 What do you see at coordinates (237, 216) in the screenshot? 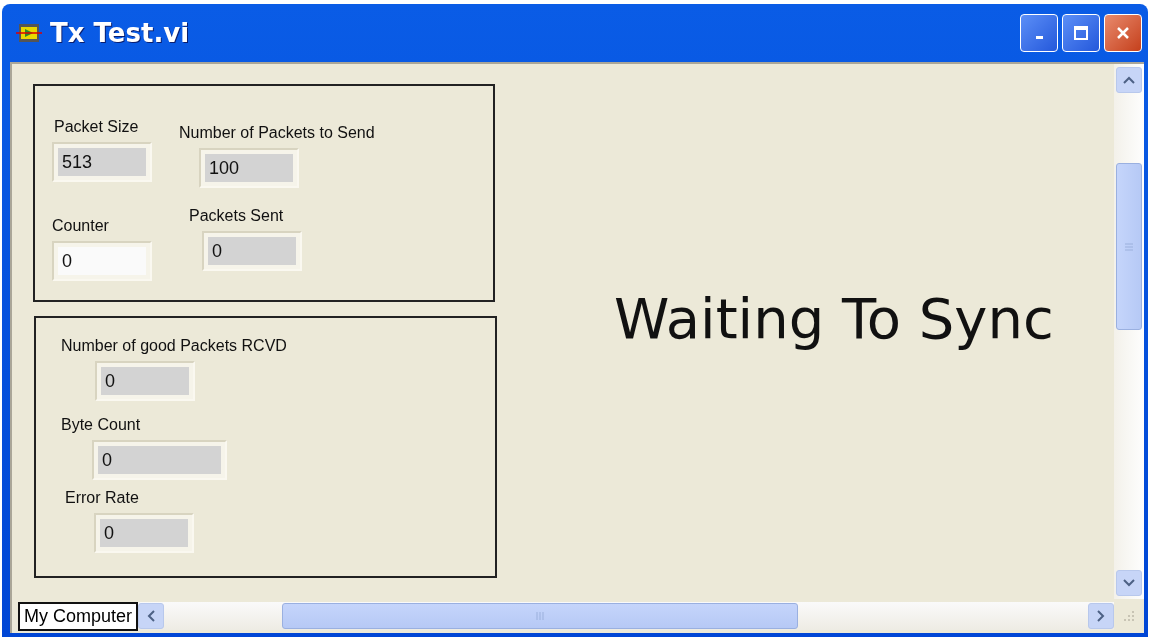
I see `control-label: Packets Sent` at bounding box center [237, 216].